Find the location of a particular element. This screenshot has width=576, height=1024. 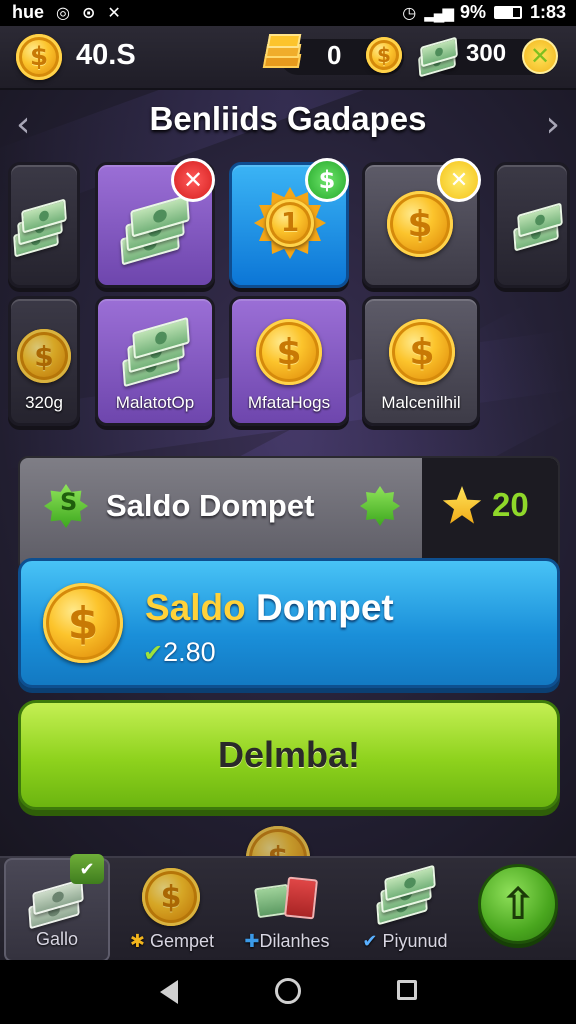

nav-label-text: Gempet is located at coordinates (182, 941).